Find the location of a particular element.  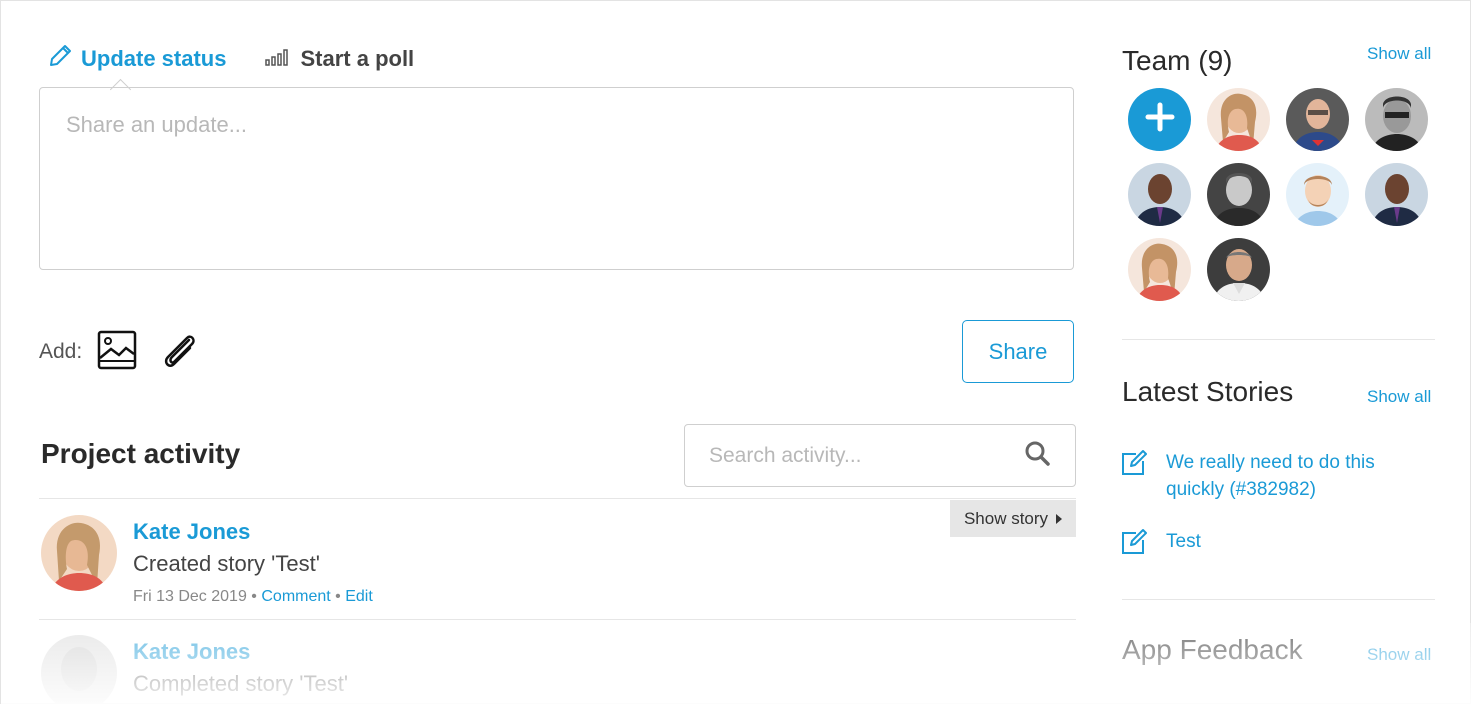

show-story-button: Show story is located at coordinates (1013, 518).